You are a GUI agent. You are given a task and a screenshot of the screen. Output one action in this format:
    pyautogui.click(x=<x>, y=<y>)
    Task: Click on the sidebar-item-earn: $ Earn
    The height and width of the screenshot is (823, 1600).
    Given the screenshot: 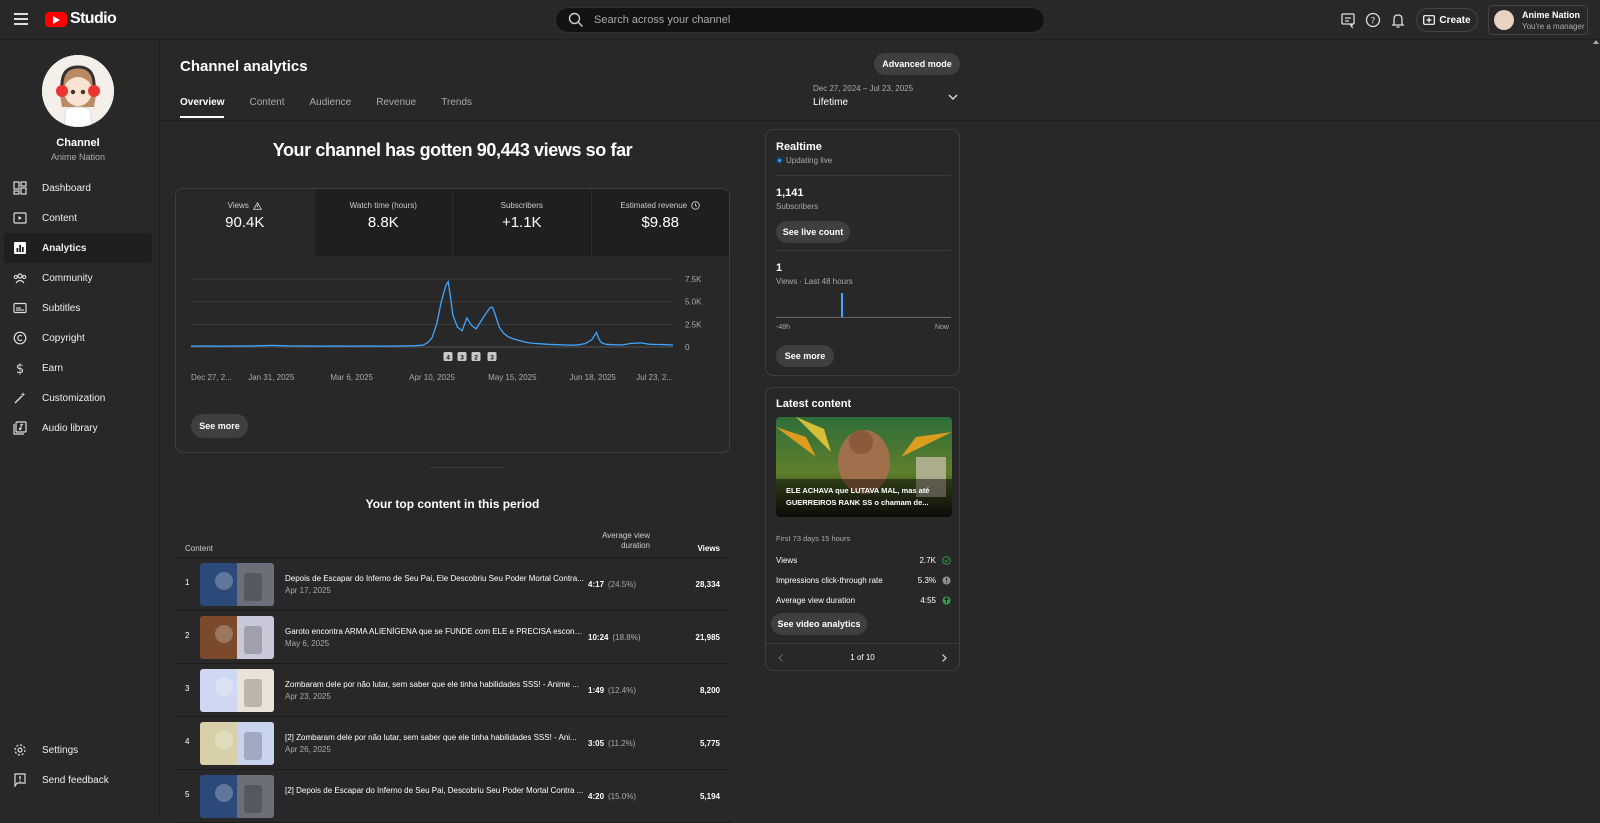 What is the action you would take?
    pyautogui.click(x=78, y=368)
    